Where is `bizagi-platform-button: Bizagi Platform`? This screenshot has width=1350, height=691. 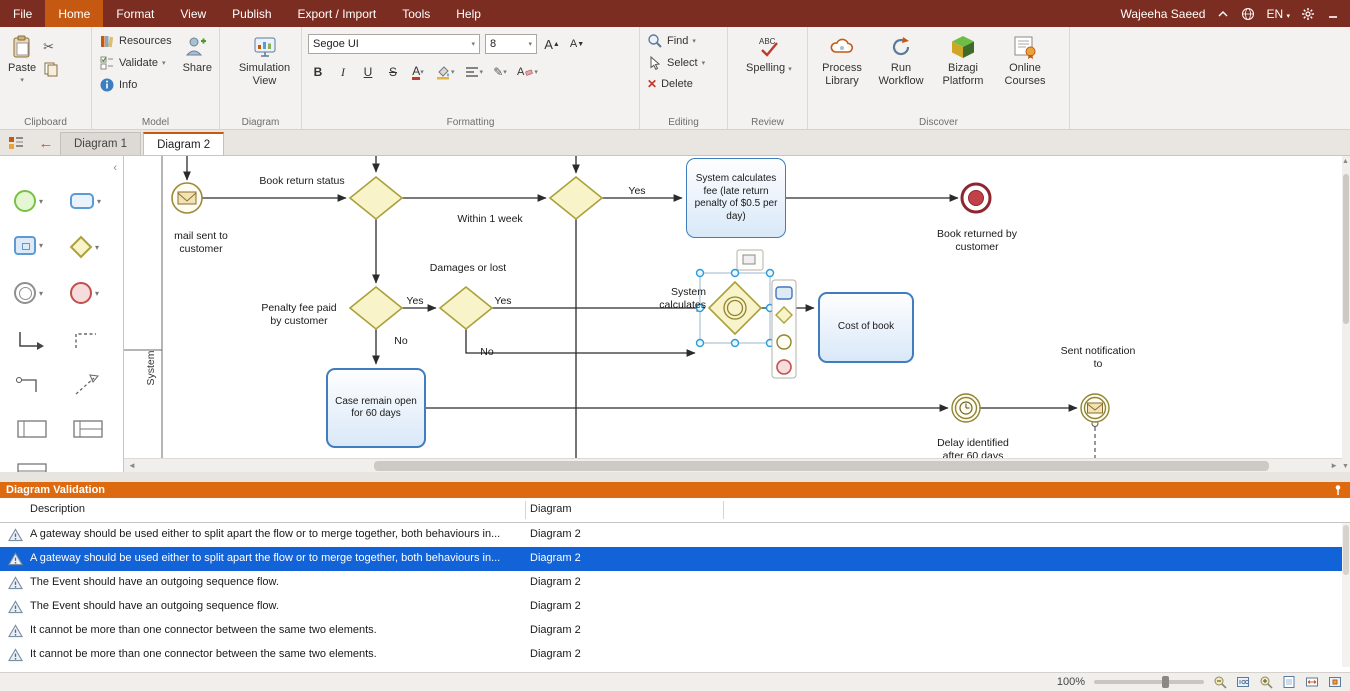
bizagi-platform-button: Bizagi Platform is located at coordinates (963, 60).